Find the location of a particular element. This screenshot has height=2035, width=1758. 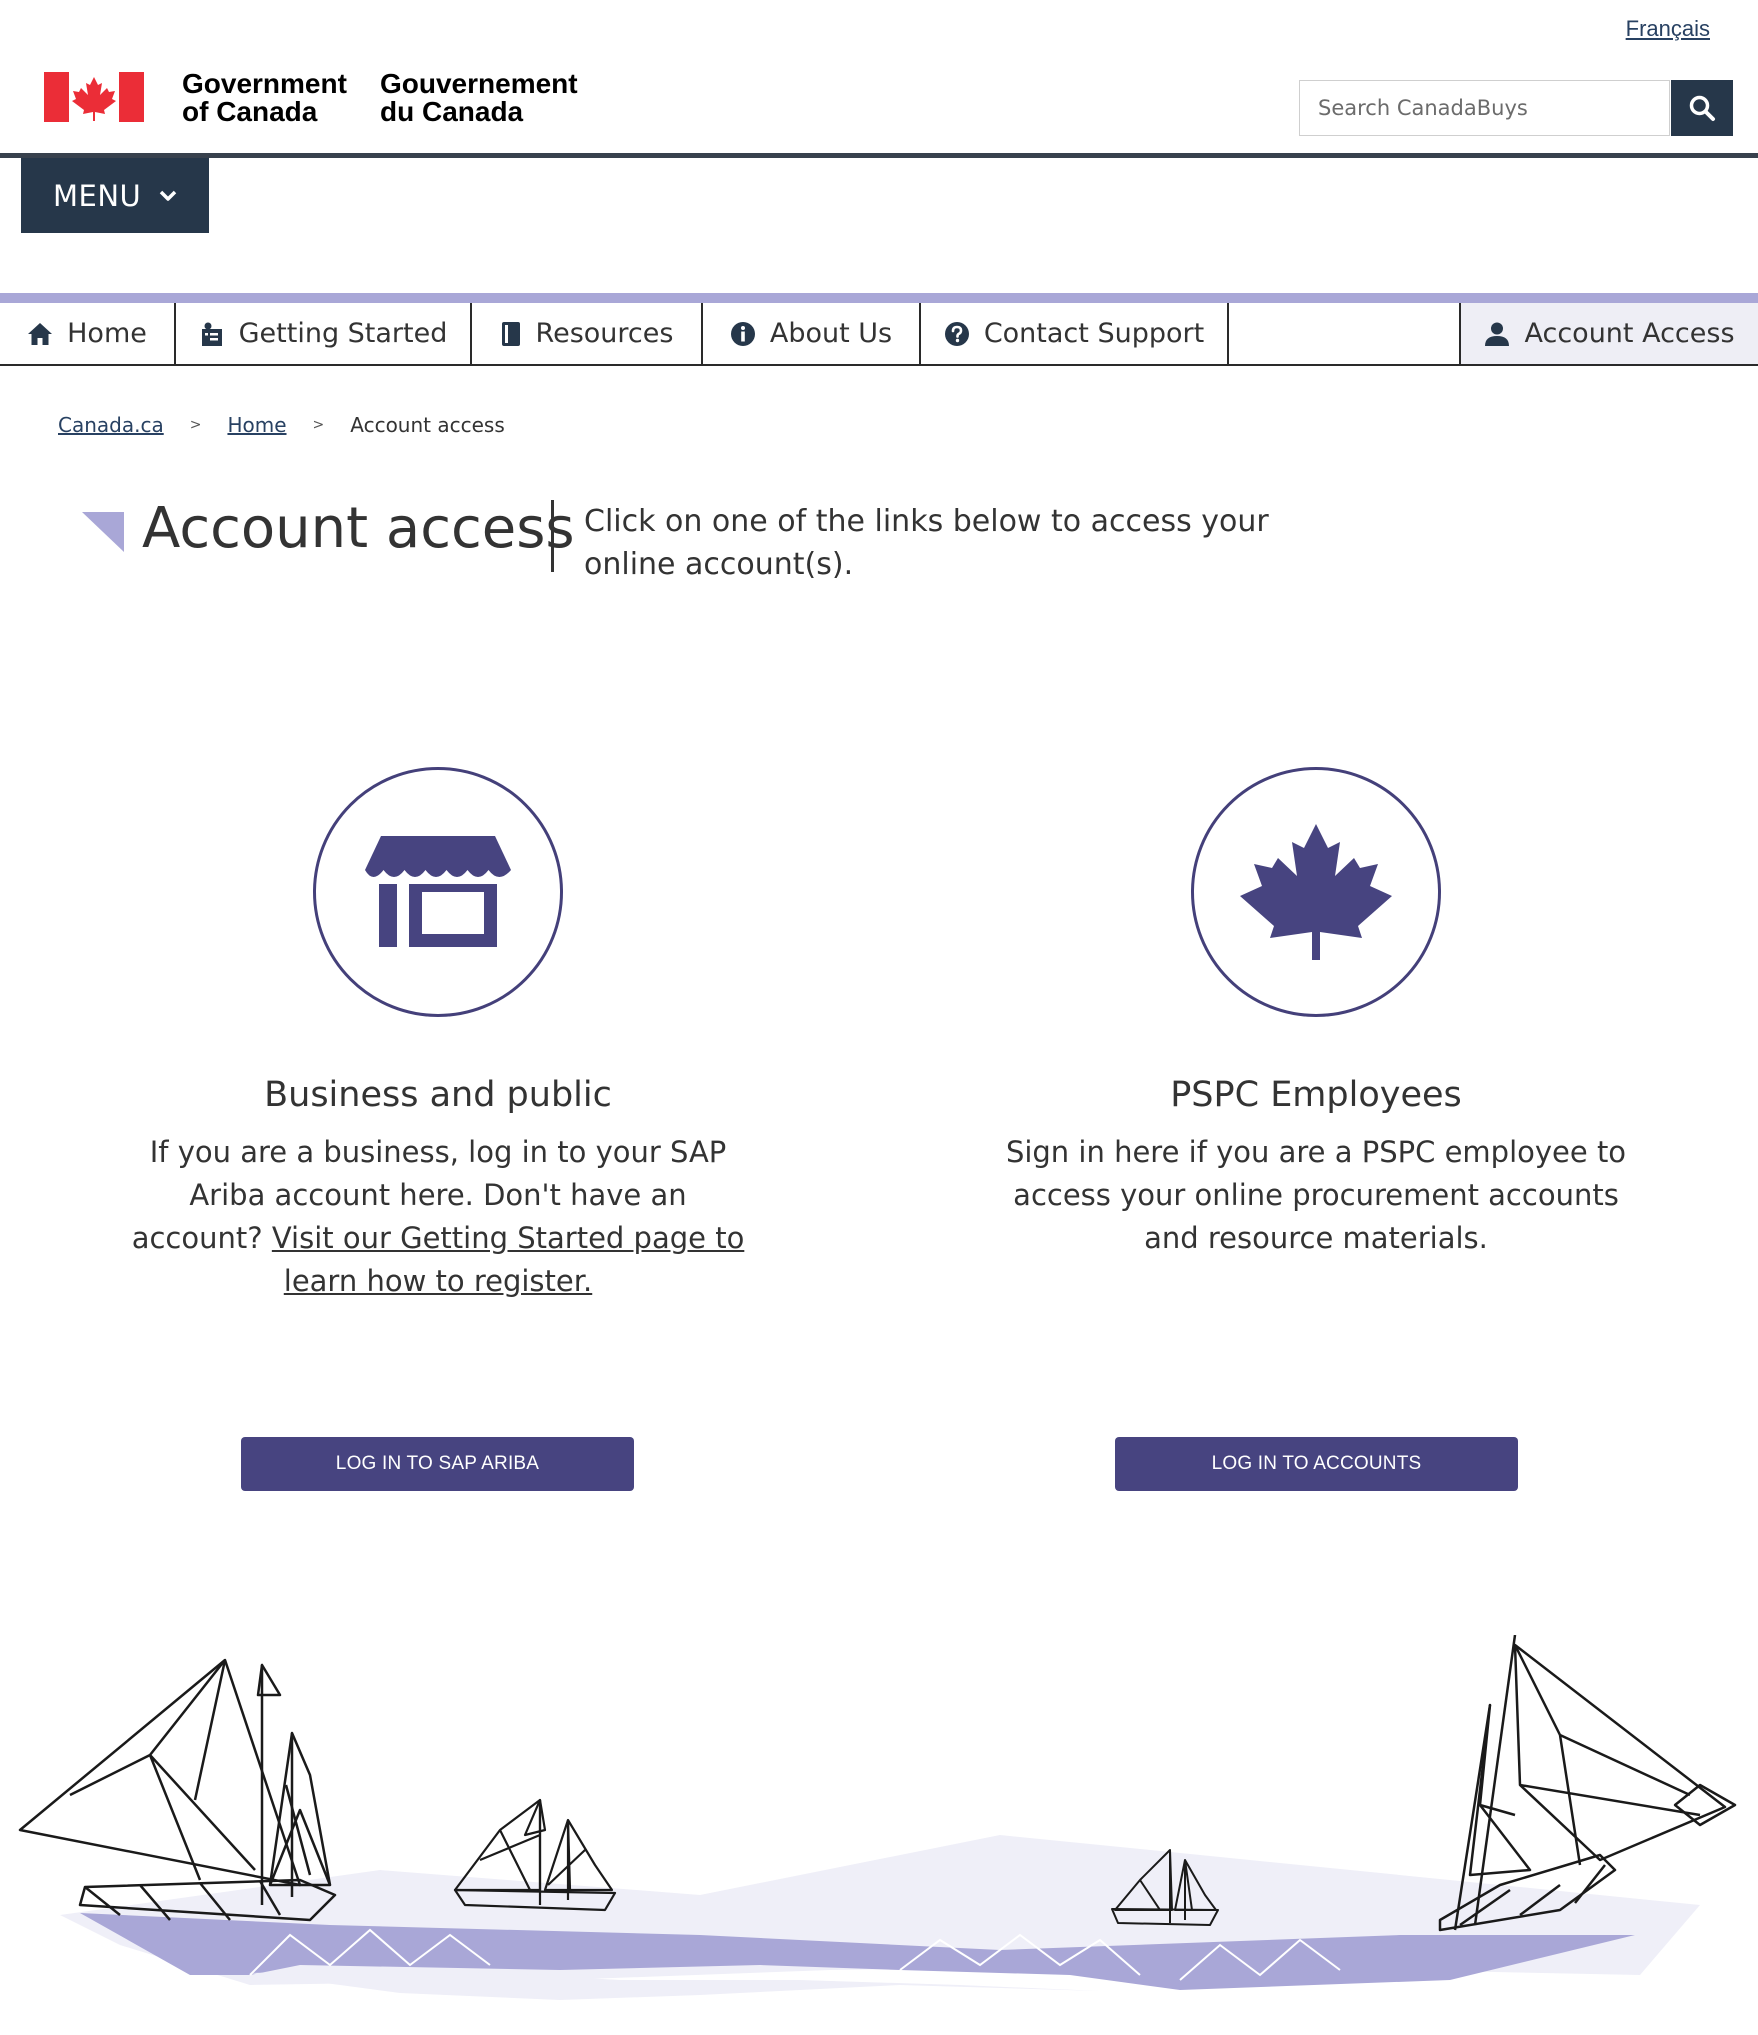

header-divider is located at coordinates (879, 155).